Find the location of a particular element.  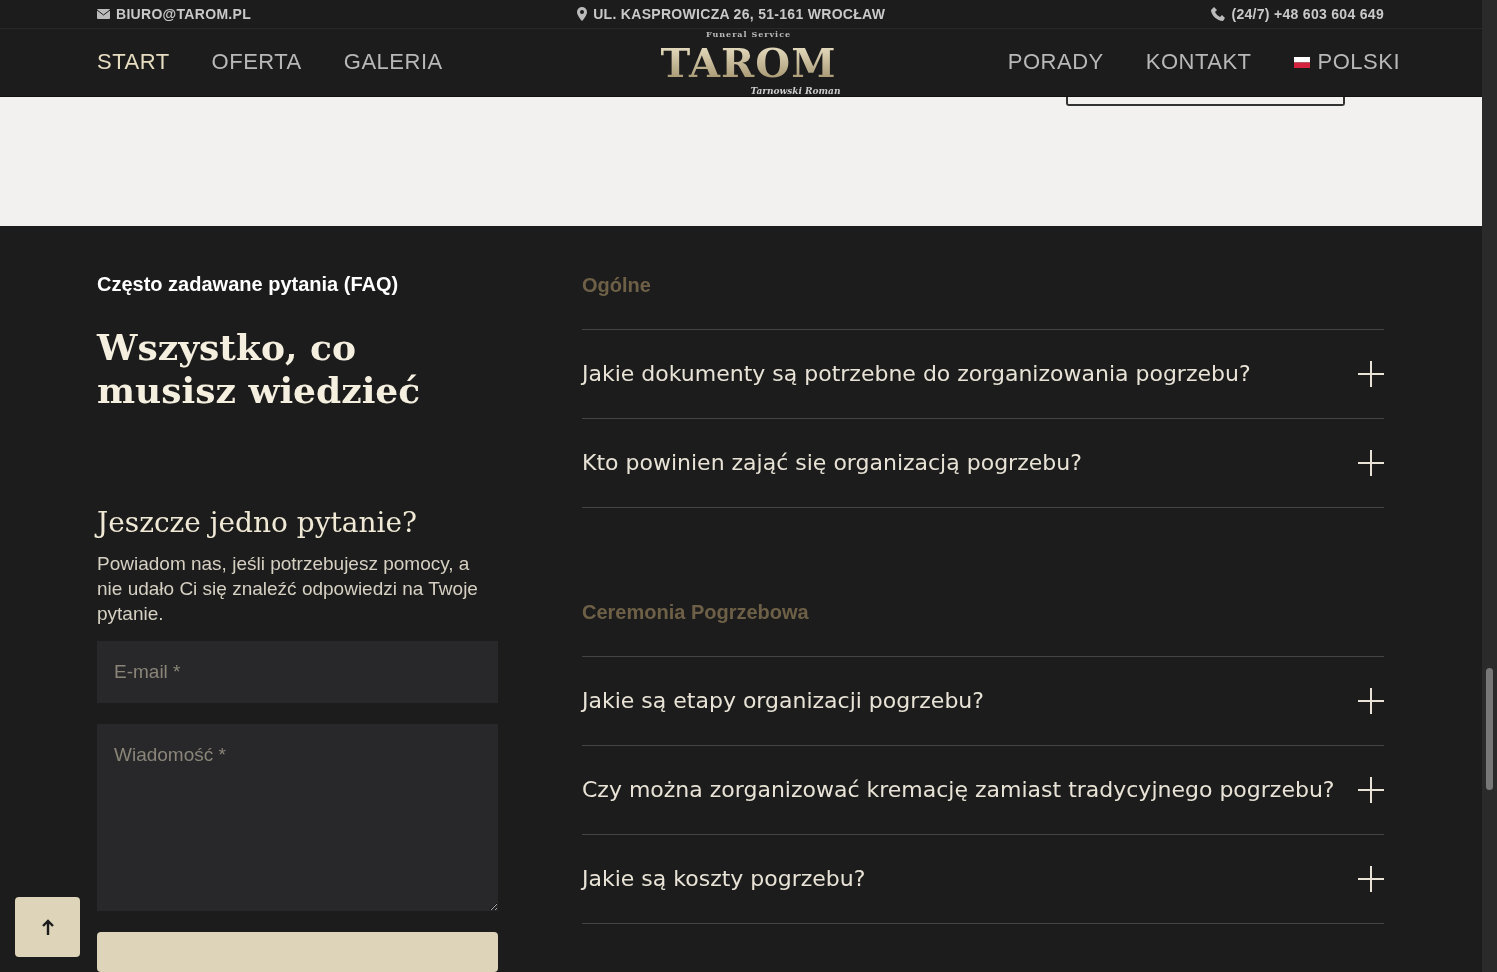

faq-question: Kto powinien zająć się organizacją pogrzebu? is located at coordinates (960, 463).